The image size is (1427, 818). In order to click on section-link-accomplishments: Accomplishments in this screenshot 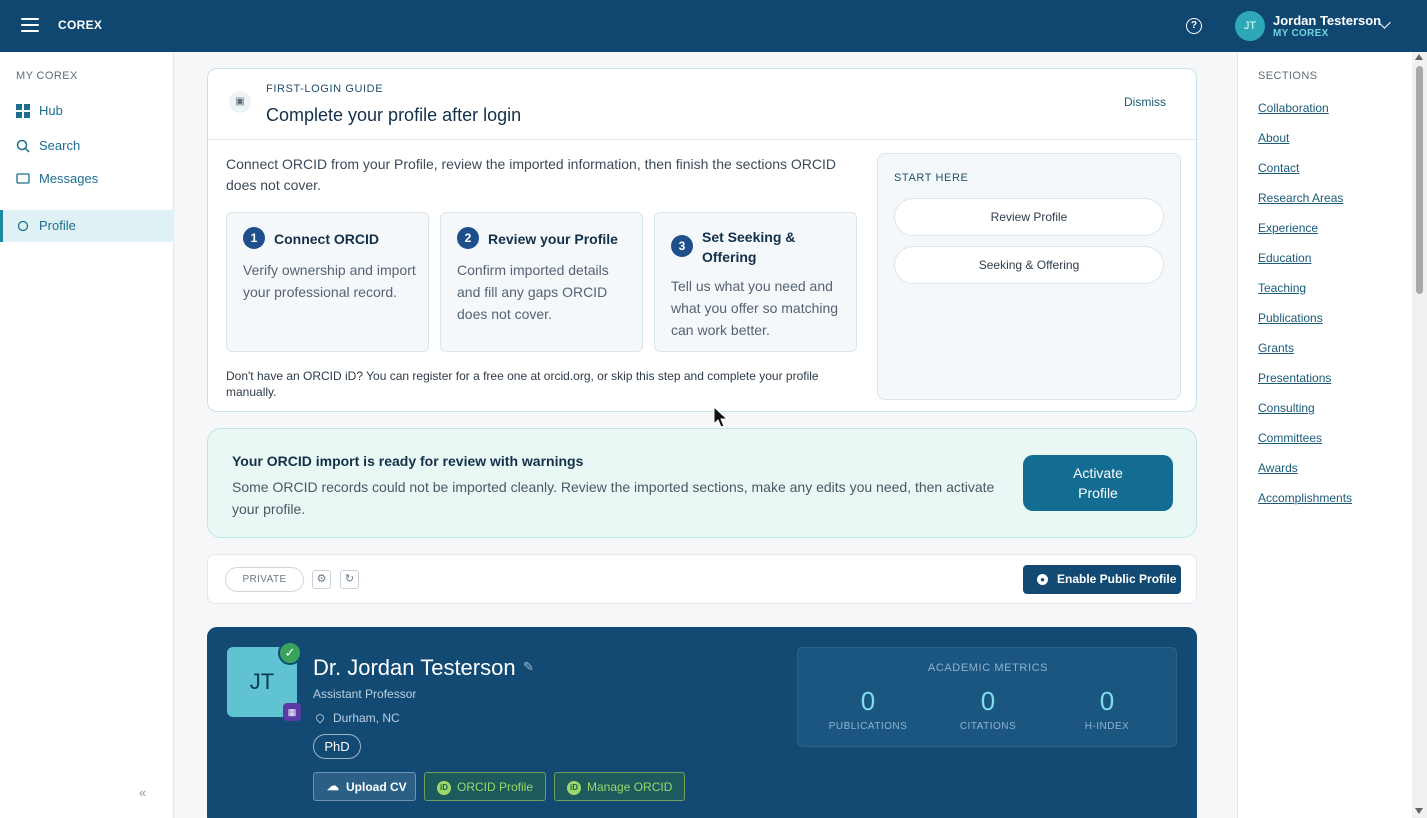, I will do `click(1305, 498)`.